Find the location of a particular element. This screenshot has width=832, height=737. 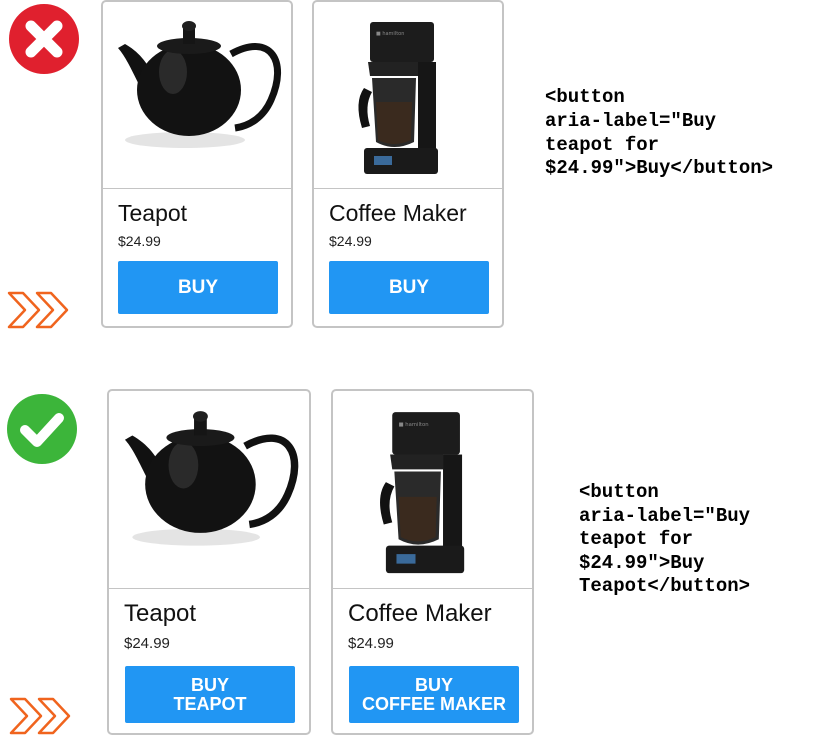

buy-coffee-maker-button: BUY COFFEE MAKER is located at coordinates (434, 694).